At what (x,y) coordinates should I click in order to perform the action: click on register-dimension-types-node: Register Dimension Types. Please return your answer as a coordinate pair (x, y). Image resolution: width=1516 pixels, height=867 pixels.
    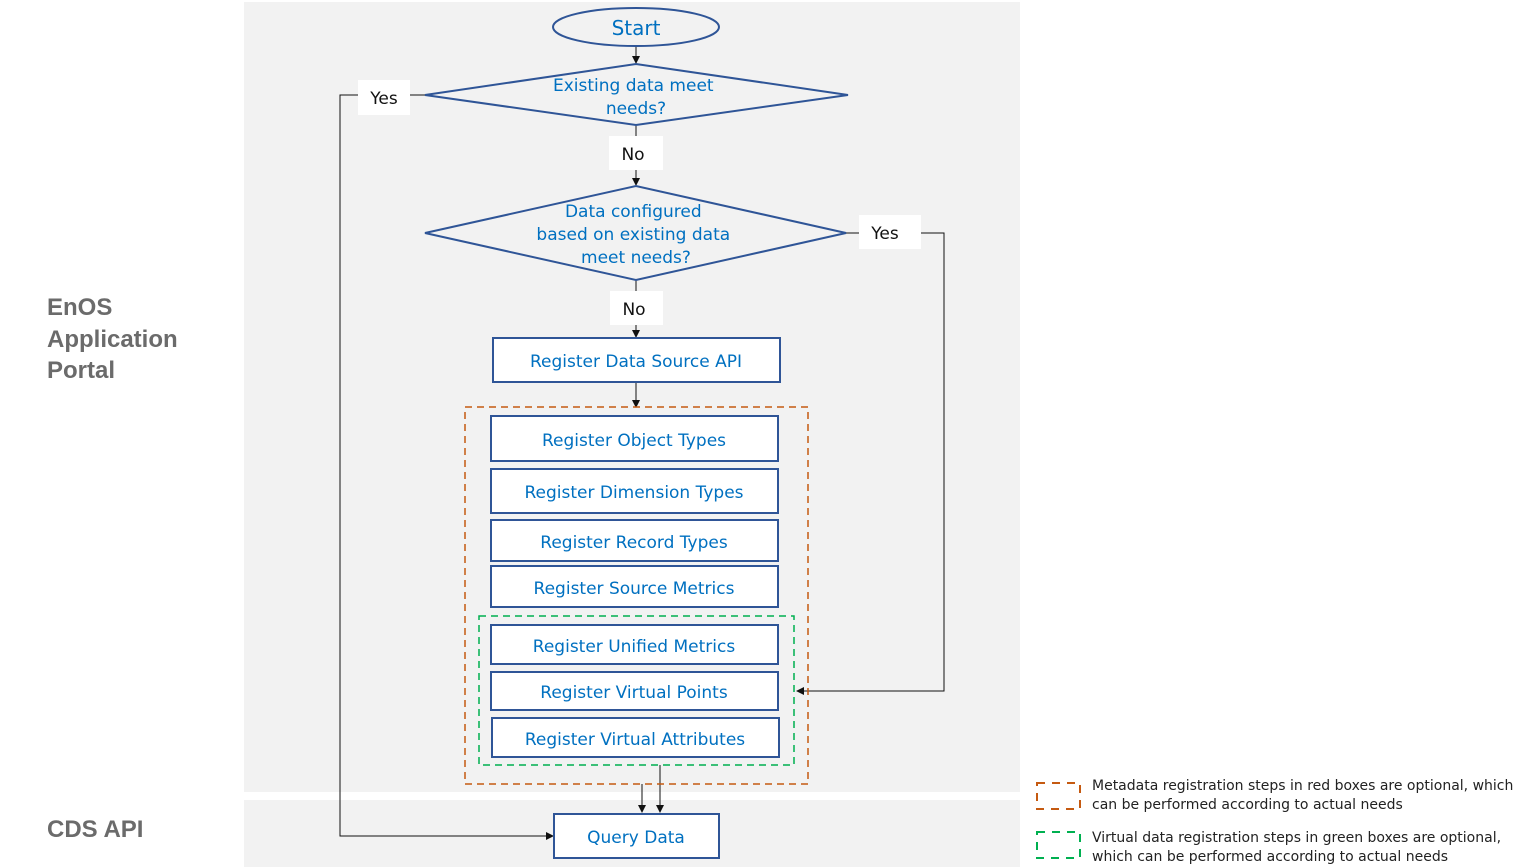
    Looking at the image, I should click on (634, 491).